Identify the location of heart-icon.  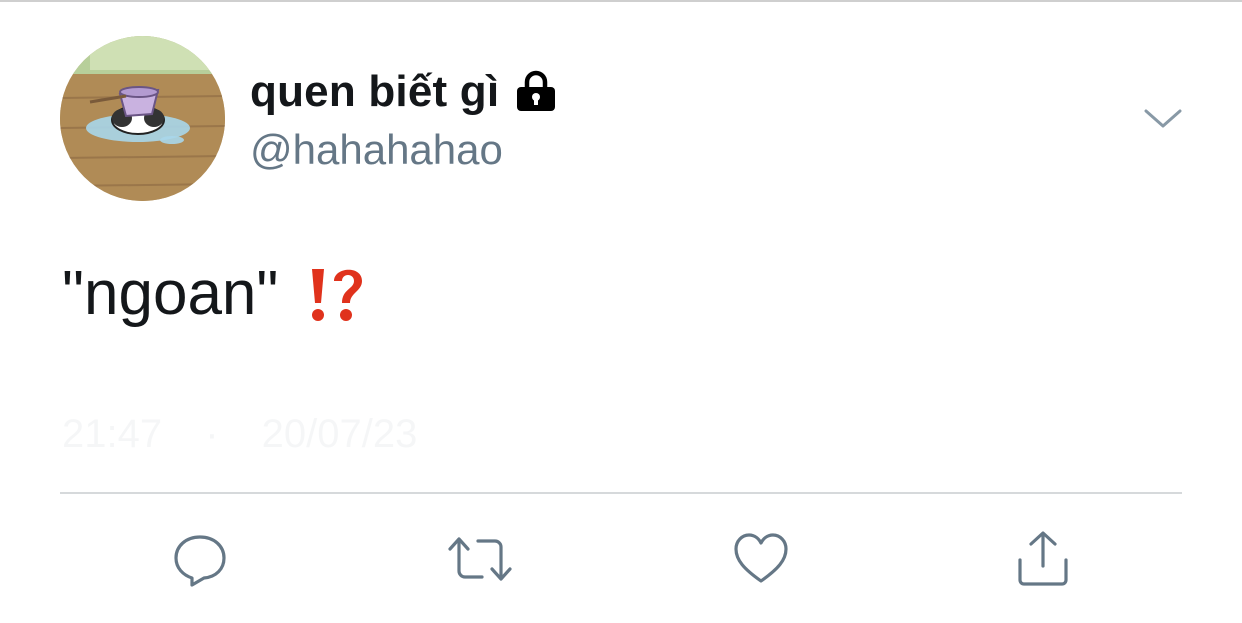
(761, 559).